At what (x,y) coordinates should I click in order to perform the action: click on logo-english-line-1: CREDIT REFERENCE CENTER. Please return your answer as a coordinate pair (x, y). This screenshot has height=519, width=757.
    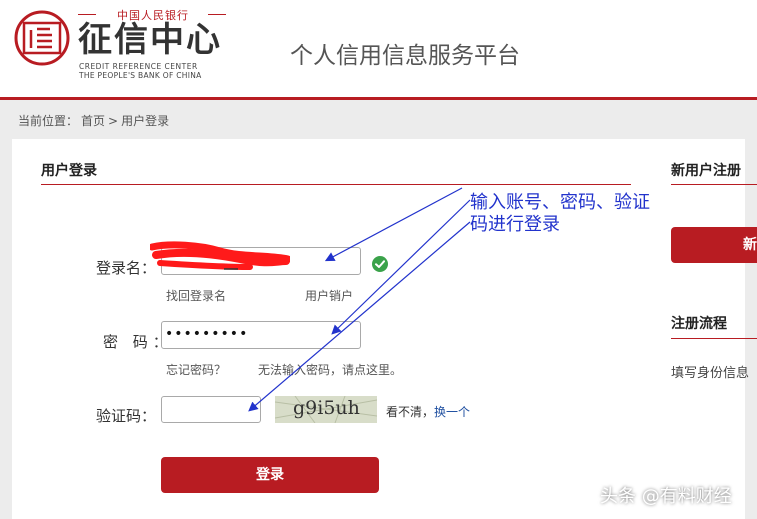
    Looking at the image, I should click on (138, 66).